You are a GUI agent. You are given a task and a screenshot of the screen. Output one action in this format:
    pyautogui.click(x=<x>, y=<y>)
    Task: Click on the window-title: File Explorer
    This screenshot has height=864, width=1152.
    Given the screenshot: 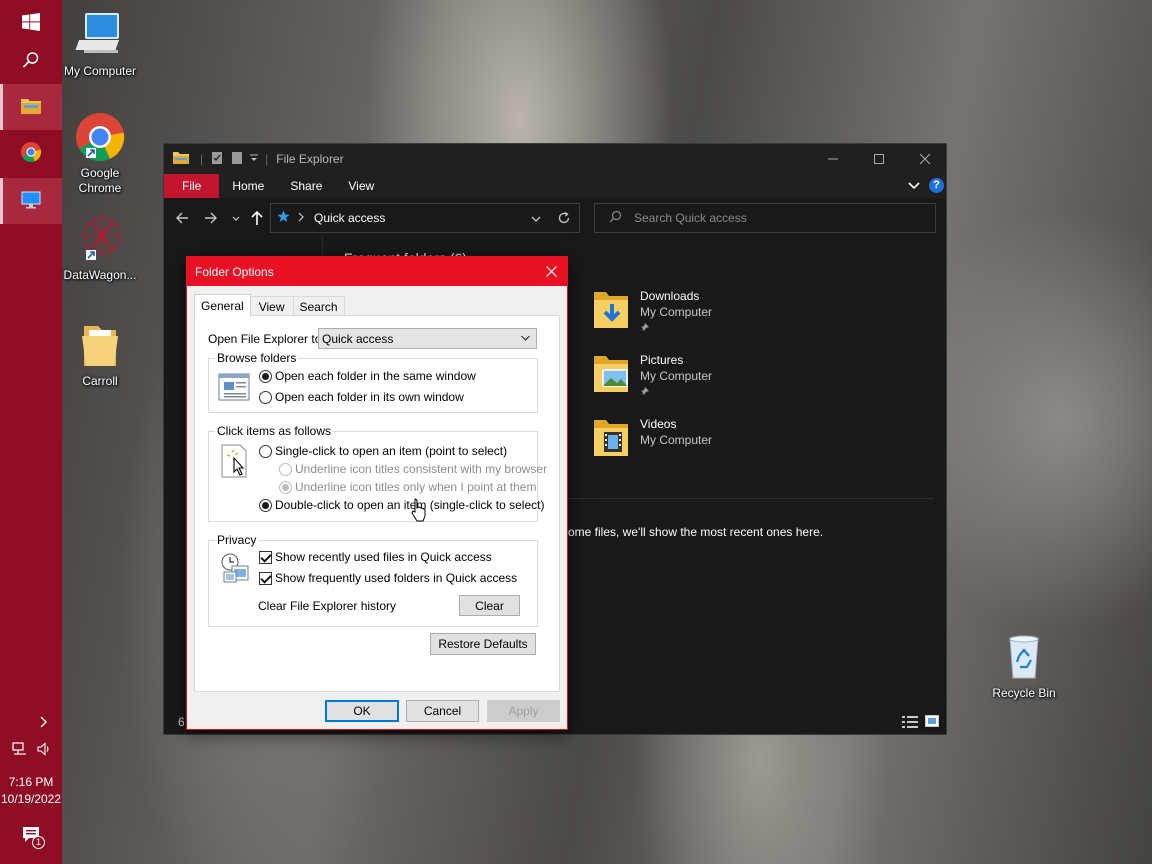 What is the action you would take?
    pyautogui.click(x=310, y=159)
    